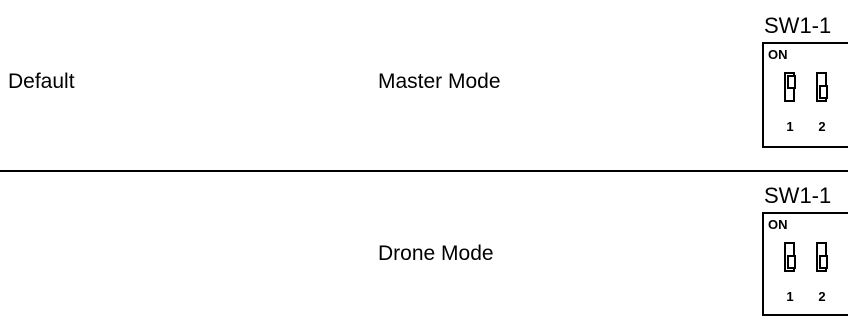  What do you see at coordinates (436, 253) in the screenshot?
I see `mode-label: Drone Mode` at bounding box center [436, 253].